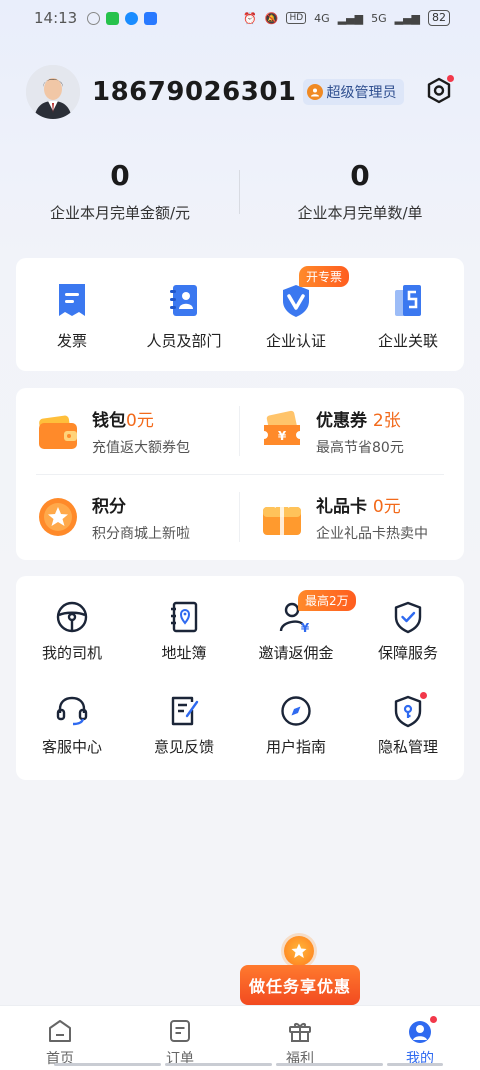  I want to click on privacy-management-button: 隐私管理, so click(408, 724).